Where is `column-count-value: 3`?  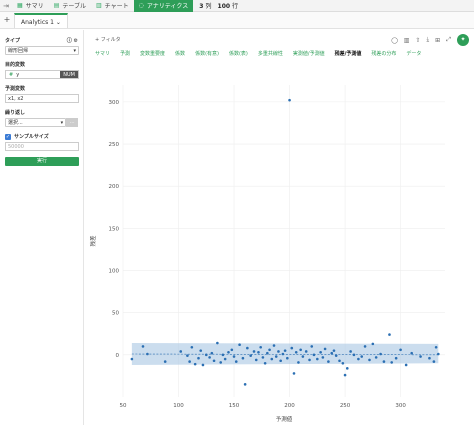
column-count-value: 3 is located at coordinates (201, 6).